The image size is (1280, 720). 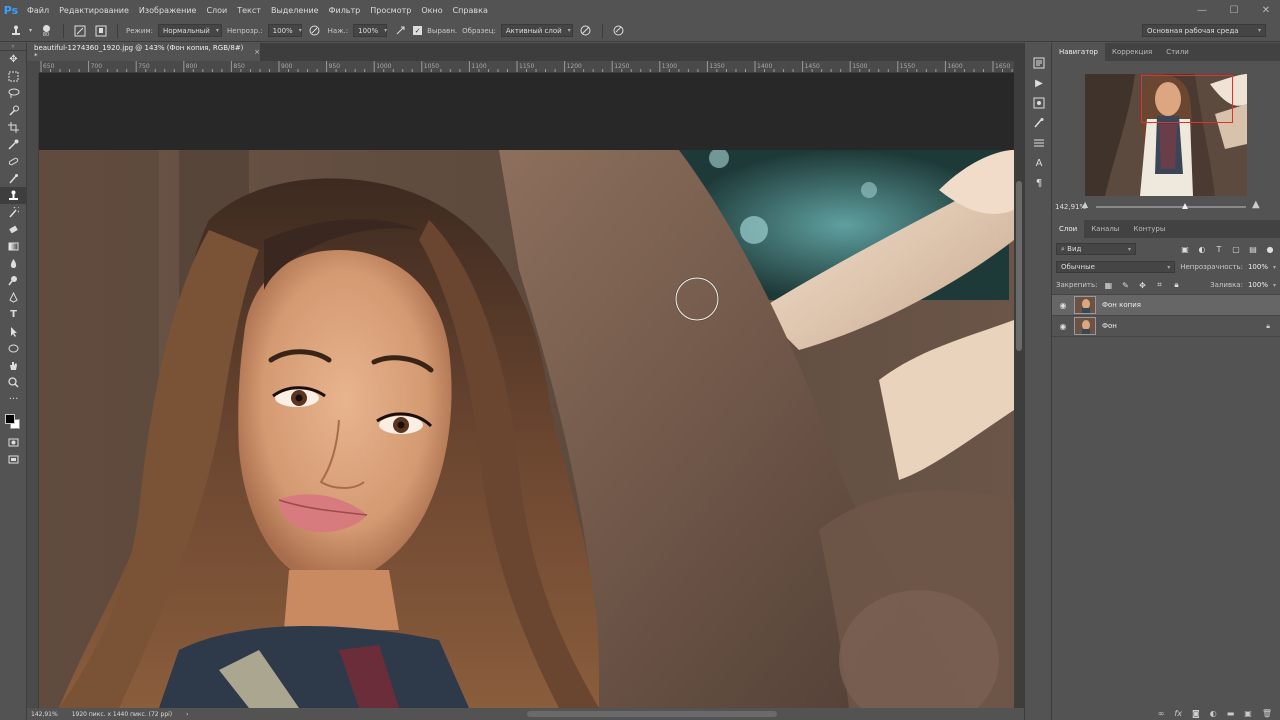 I want to click on layer-style-icon: fx, so click(x=1178, y=713).